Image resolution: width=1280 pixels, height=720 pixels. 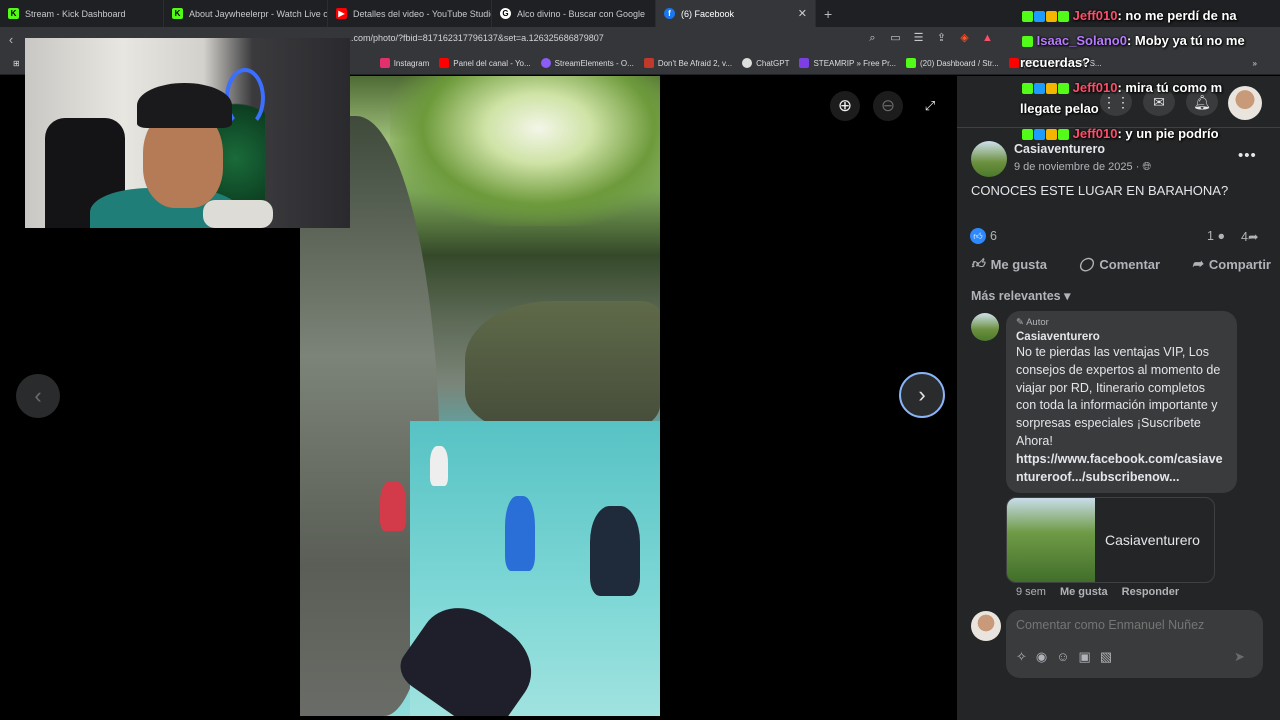 I want to click on tab-facebook: f (6) Facebook ✕, so click(x=736, y=13).